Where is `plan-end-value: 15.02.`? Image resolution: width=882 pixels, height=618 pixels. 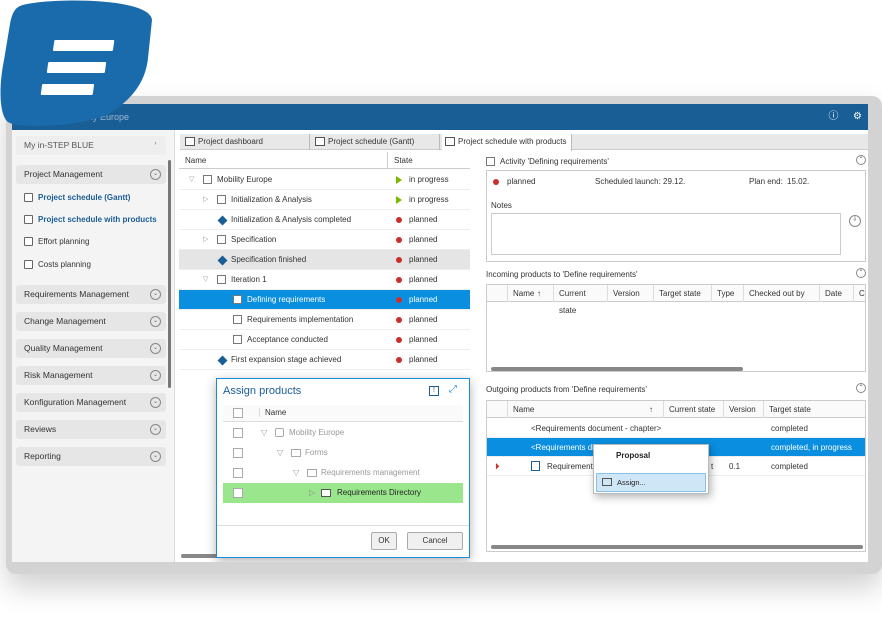
plan-end-value: 15.02. is located at coordinates (798, 181).